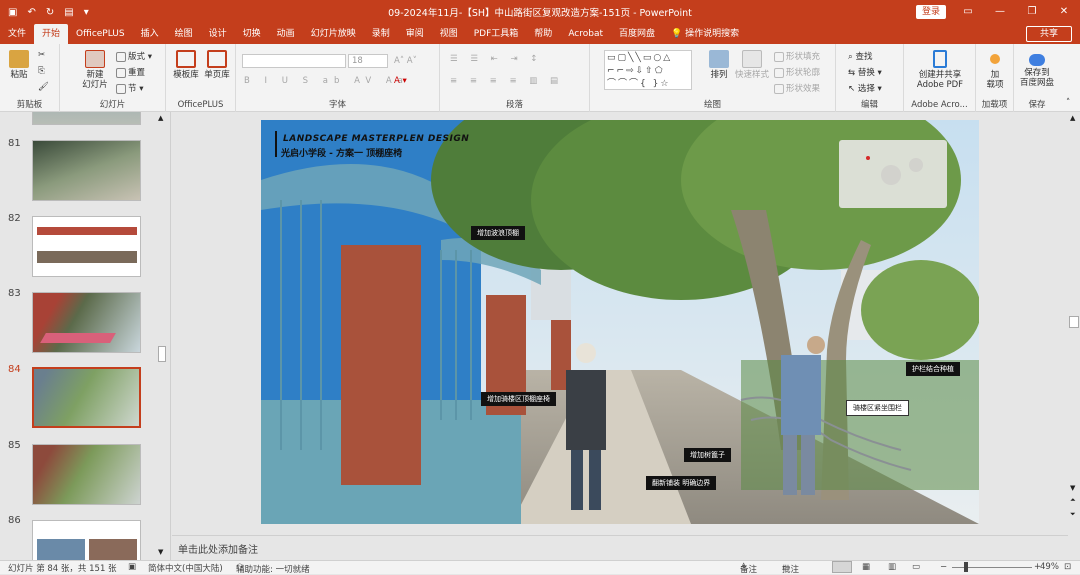 The height and width of the screenshot is (575, 1080). I want to click on arrange-button: 排列, so click(719, 65).